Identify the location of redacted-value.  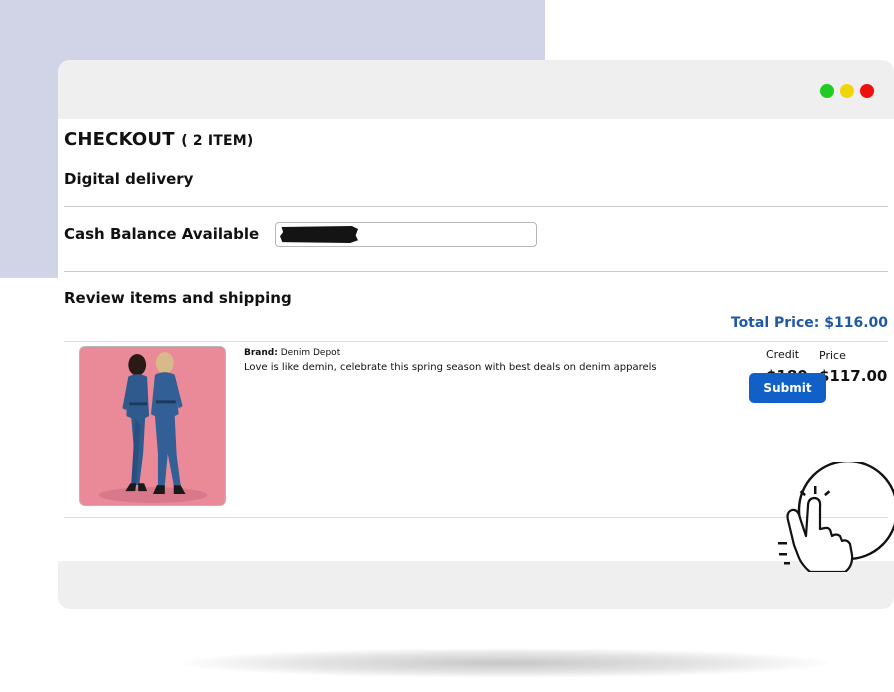
(319, 234).